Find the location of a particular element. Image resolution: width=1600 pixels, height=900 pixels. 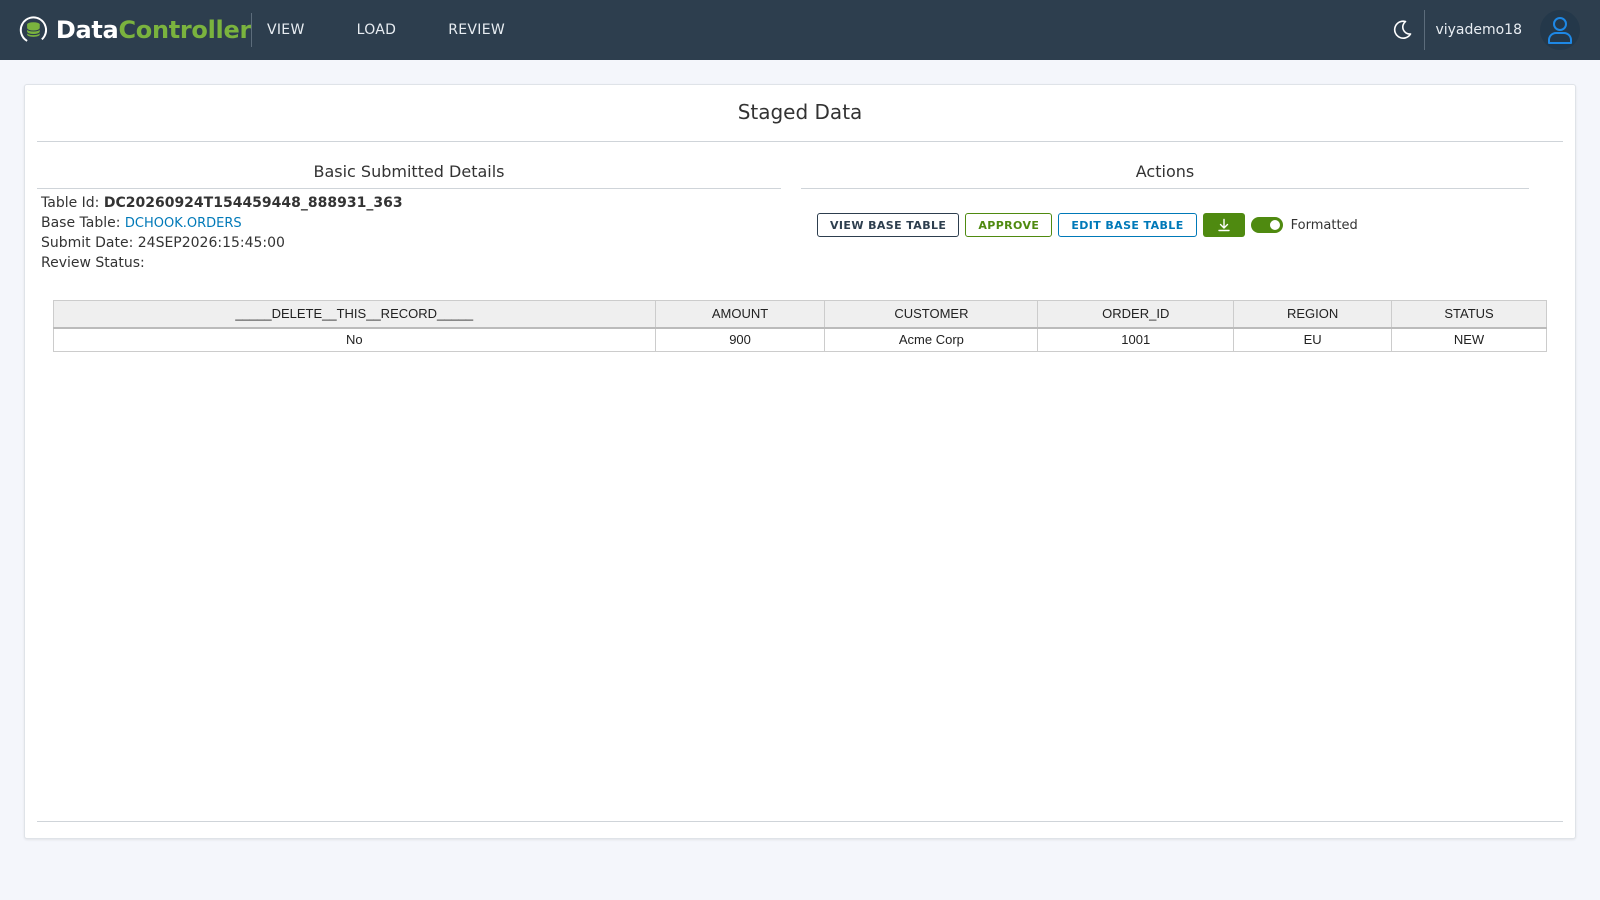

brand-divider is located at coordinates (251, 30).